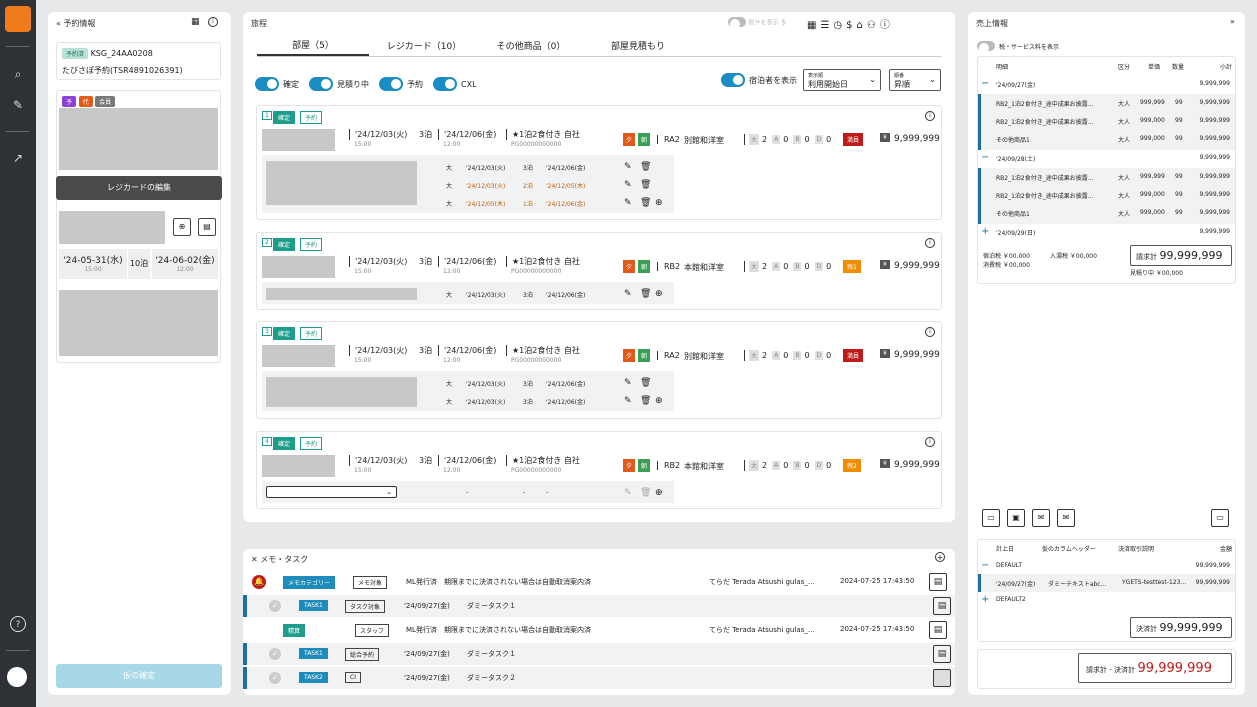 This screenshot has width=1257, height=707. What do you see at coordinates (1152, 120) in the screenshot?
I see `item-price: 999,000` at bounding box center [1152, 120].